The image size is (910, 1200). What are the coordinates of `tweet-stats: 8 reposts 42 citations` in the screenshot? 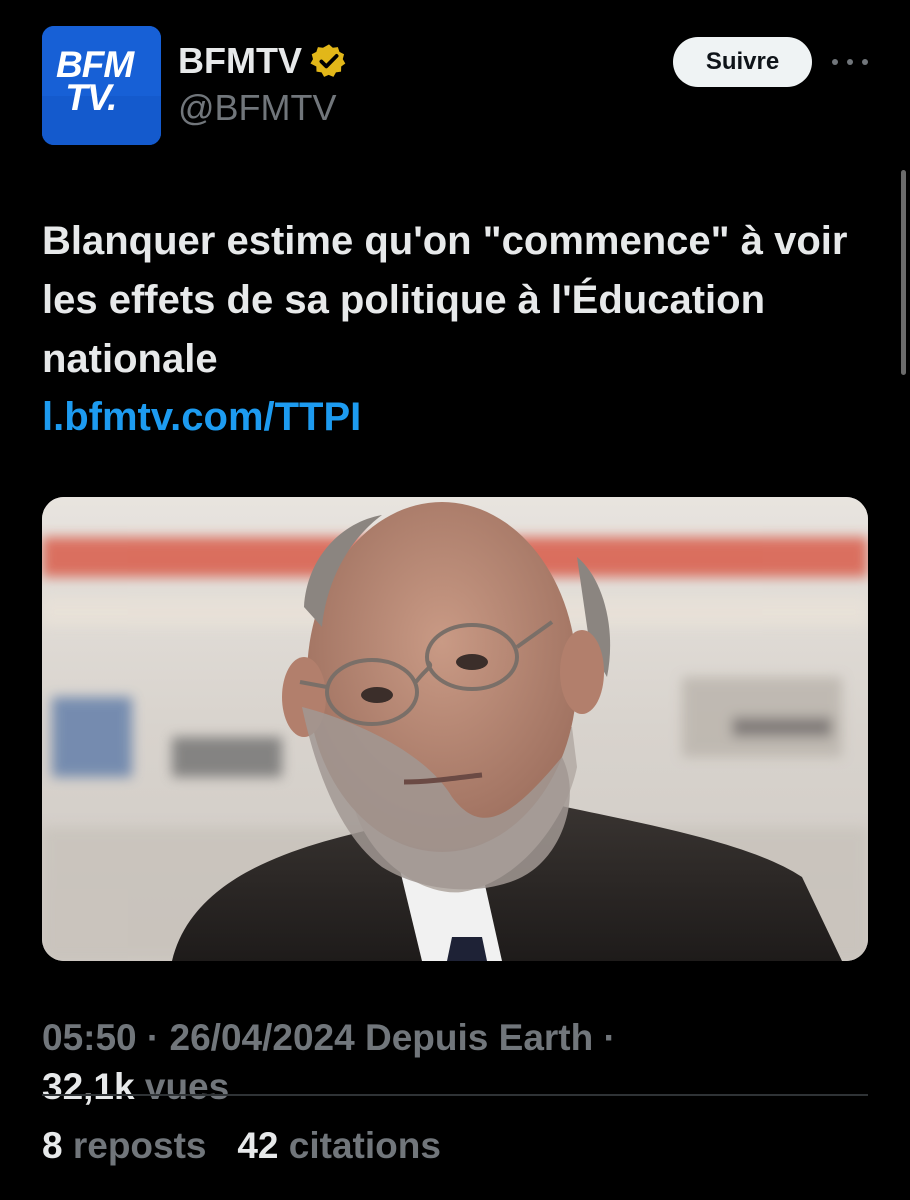 It's located at (241, 1146).